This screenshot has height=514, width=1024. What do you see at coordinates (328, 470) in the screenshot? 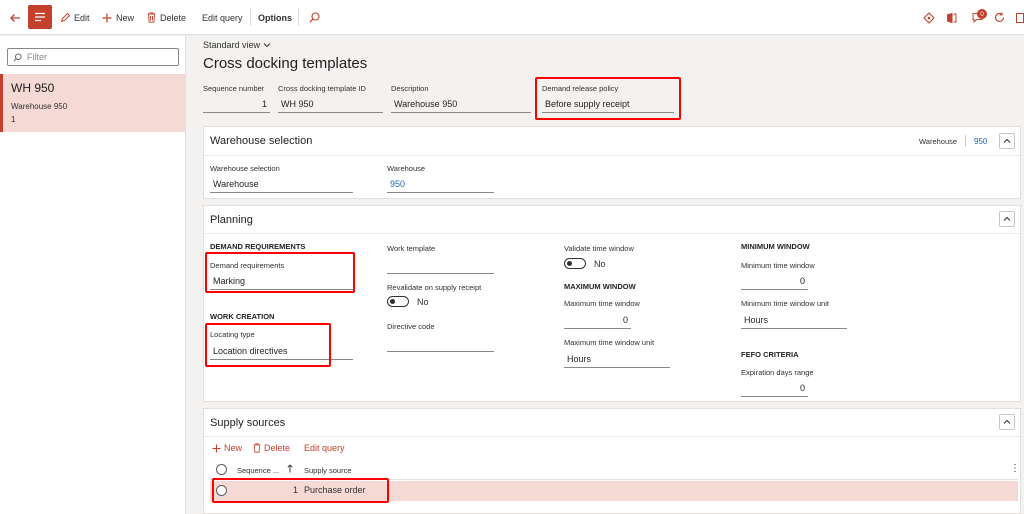
I see `column-header-supply-source: Supply source` at bounding box center [328, 470].